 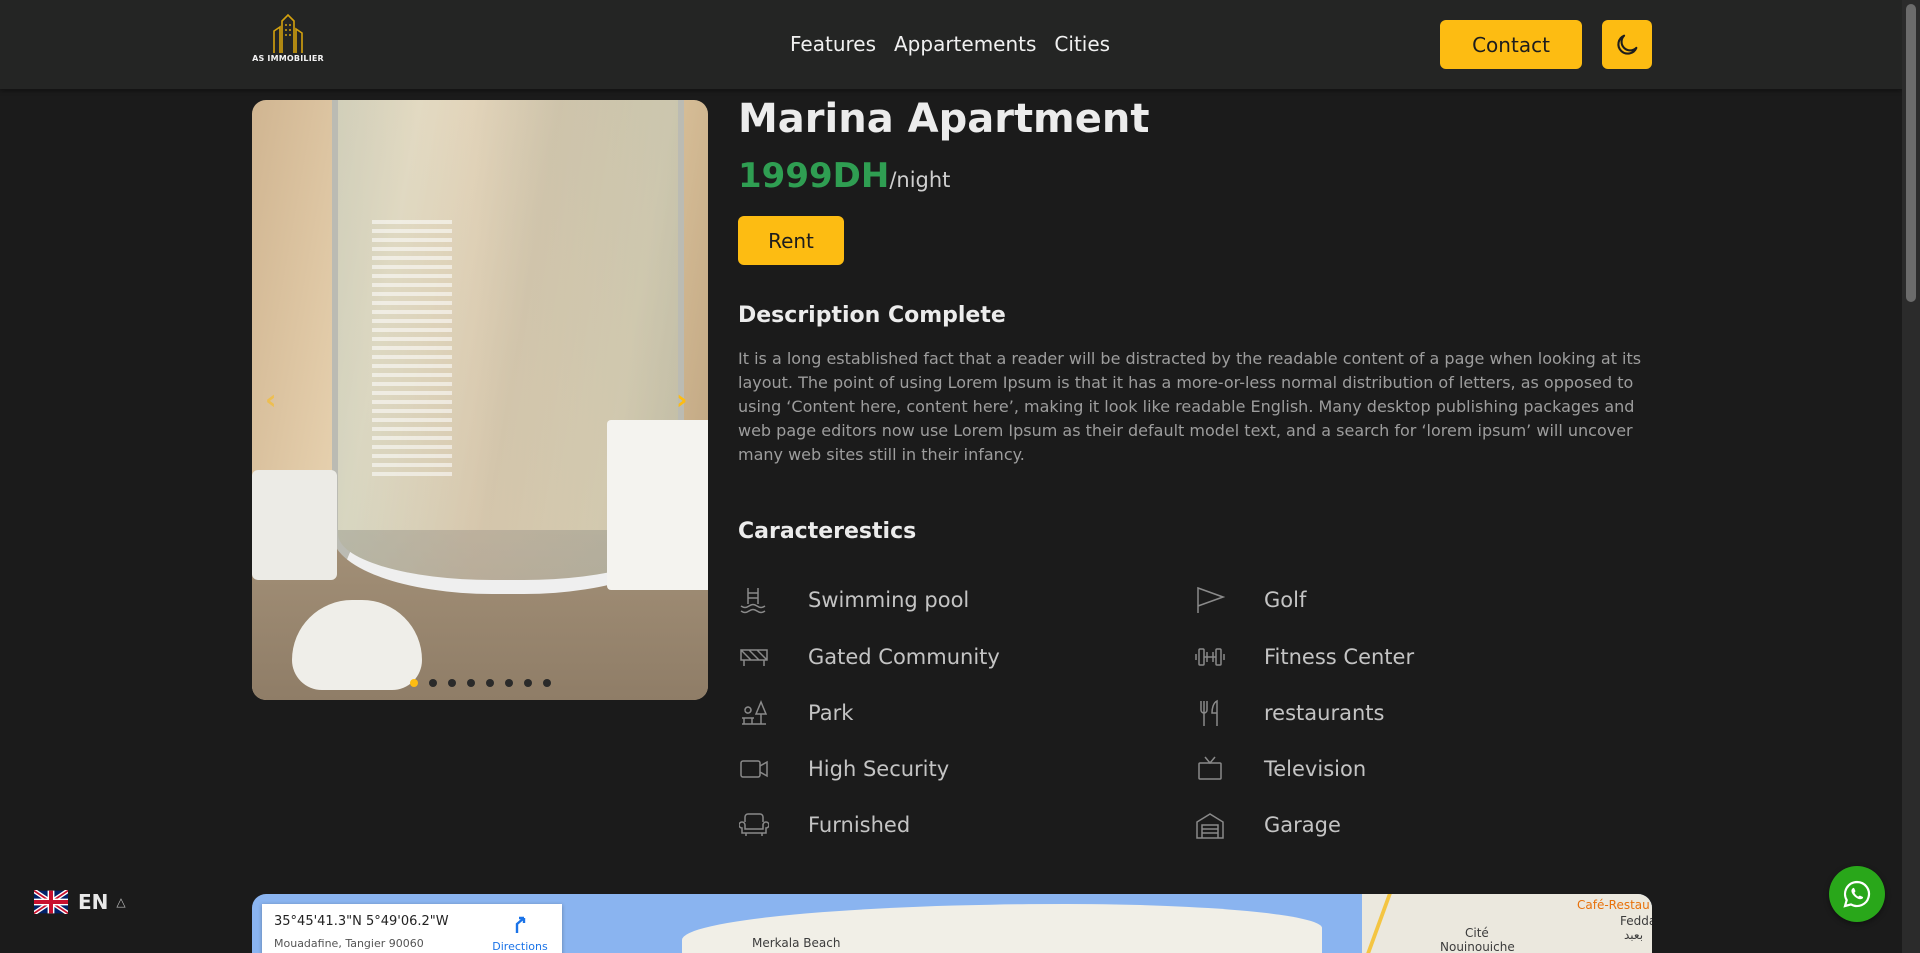 I want to click on photo-toilet, so click(x=337, y=585).